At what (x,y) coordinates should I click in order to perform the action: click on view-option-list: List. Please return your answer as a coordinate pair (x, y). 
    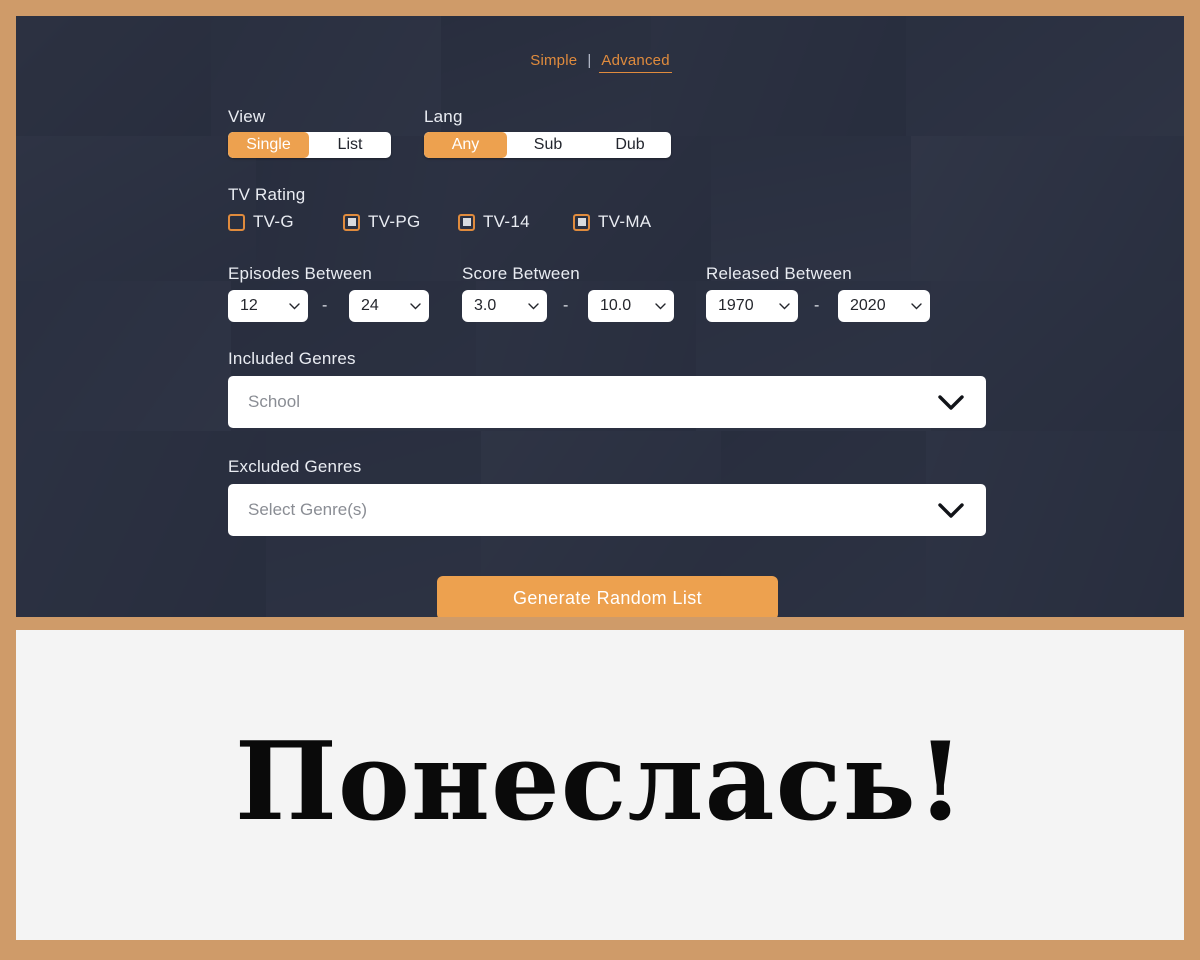
    Looking at the image, I should click on (350, 145).